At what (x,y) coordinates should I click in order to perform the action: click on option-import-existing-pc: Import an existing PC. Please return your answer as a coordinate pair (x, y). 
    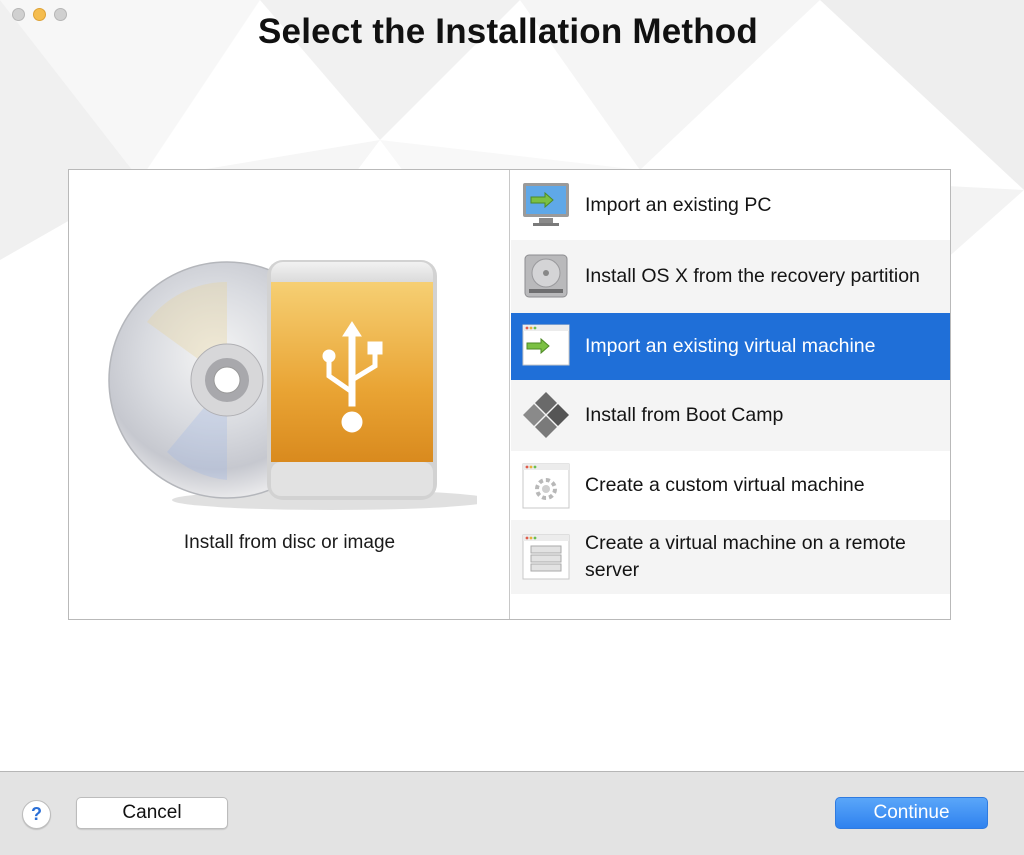
    Looking at the image, I should click on (730, 205).